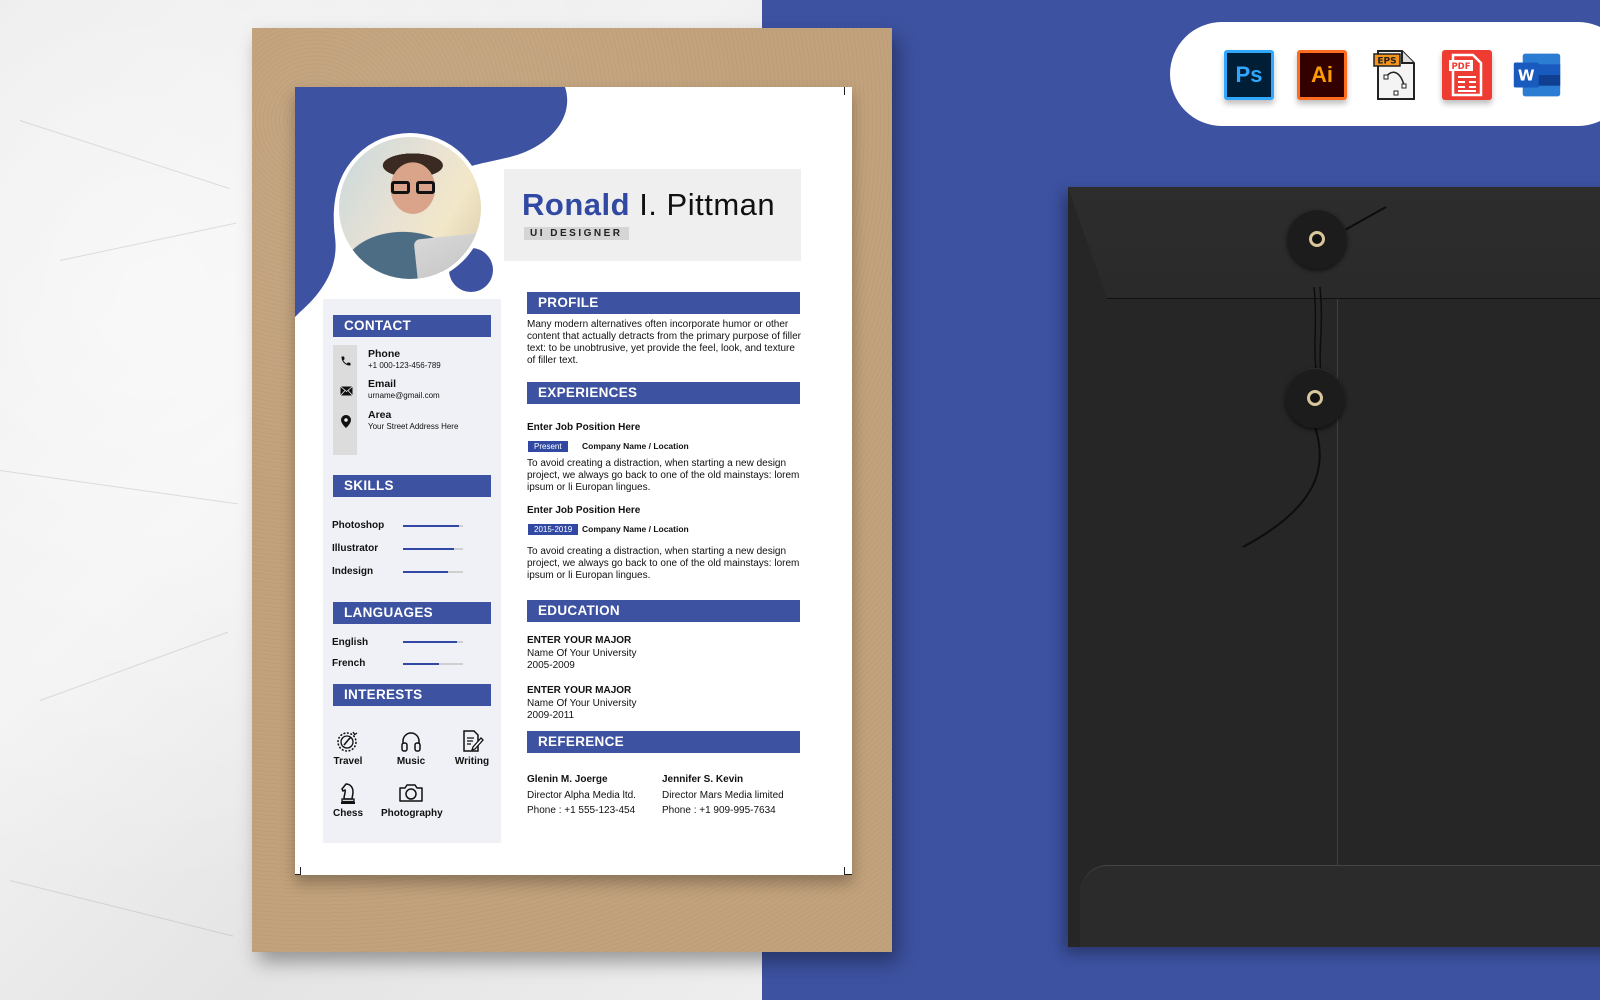 The height and width of the screenshot is (1000, 1600). What do you see at coordinates (663, 742) in the screenshot?
I see `reference-heading: REFERENCE` at bounding box center [663, 742].